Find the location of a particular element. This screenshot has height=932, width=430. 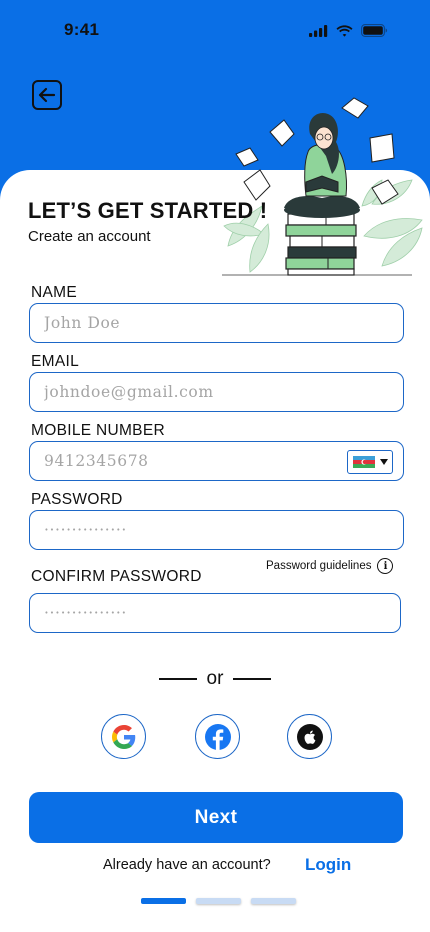

mobile-number-field is located at coordinates (216, 461).